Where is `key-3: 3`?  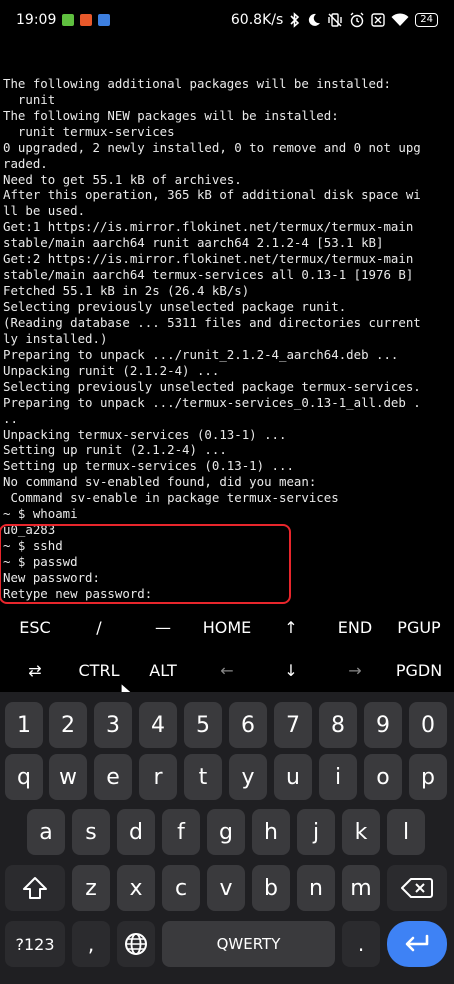
key-3: 3 is located at coordinates (113, 725).